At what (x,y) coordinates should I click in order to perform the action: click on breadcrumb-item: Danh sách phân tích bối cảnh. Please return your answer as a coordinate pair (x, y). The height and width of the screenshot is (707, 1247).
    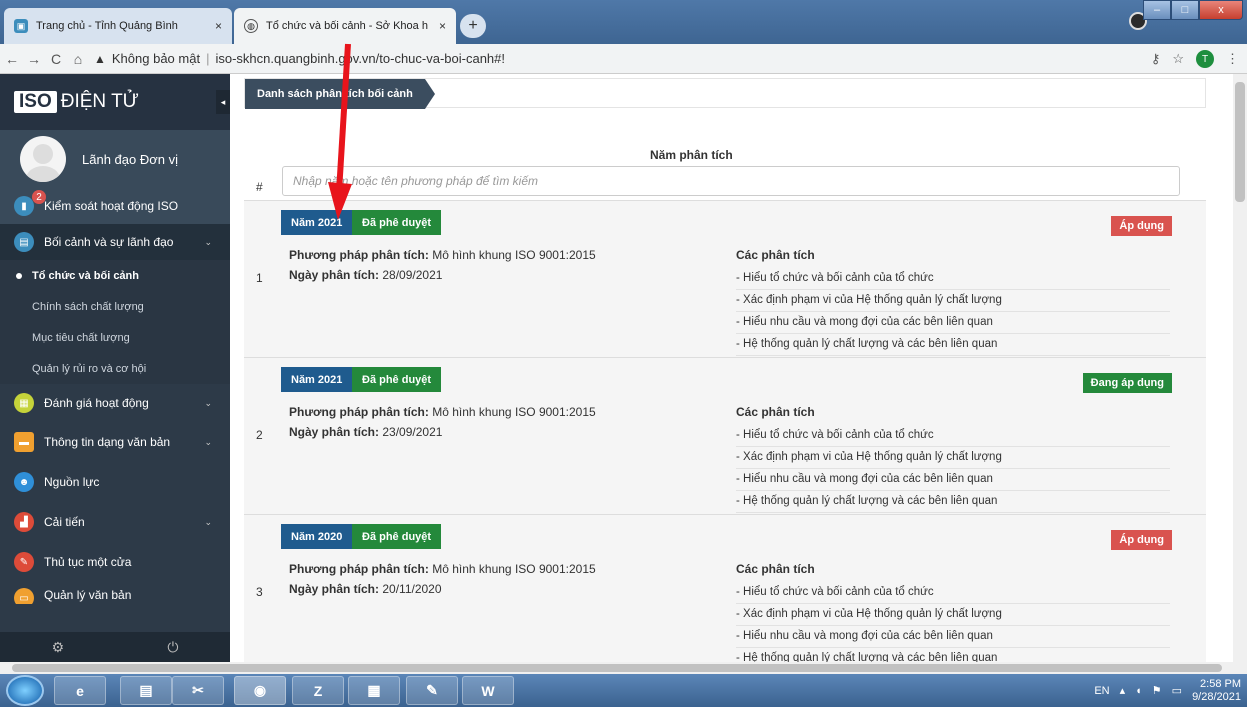
    Looking at the image, I should click on (340, 94).